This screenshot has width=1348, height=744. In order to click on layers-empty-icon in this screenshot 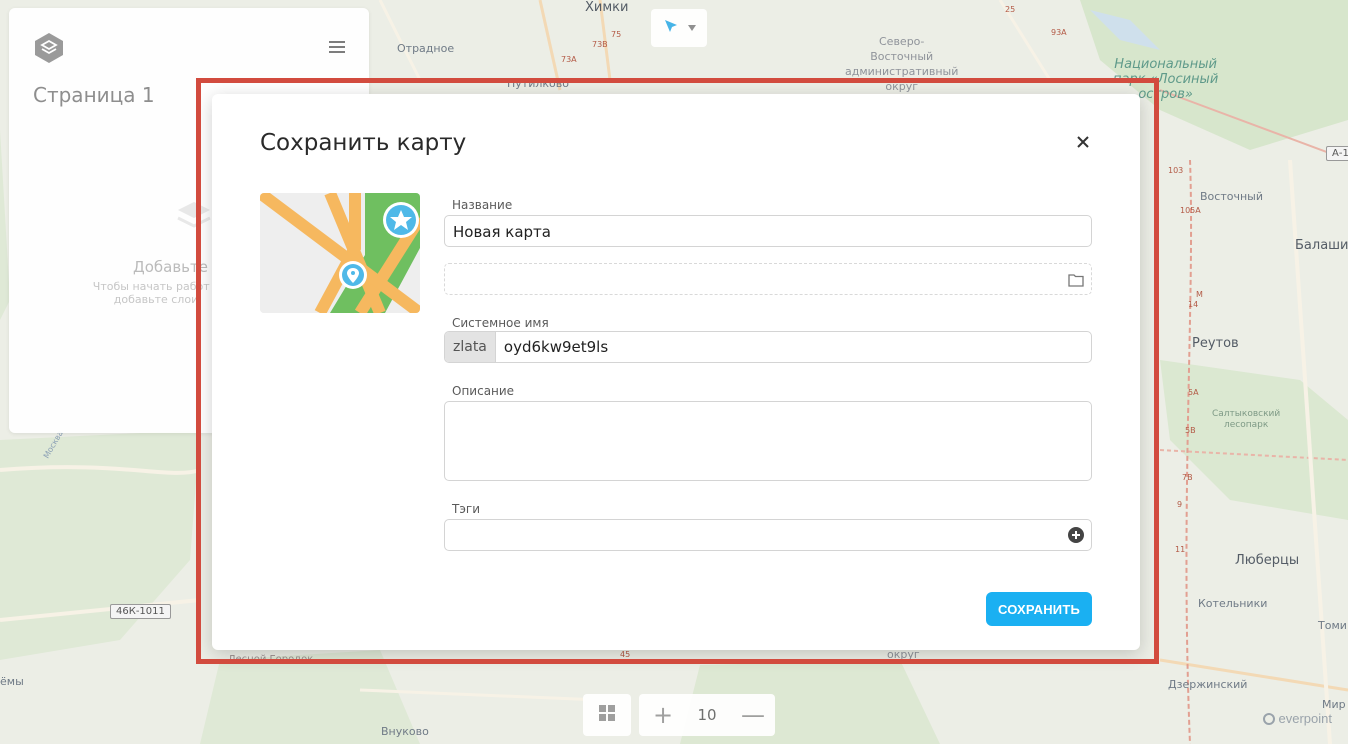, I will do `click(194, 216)`.